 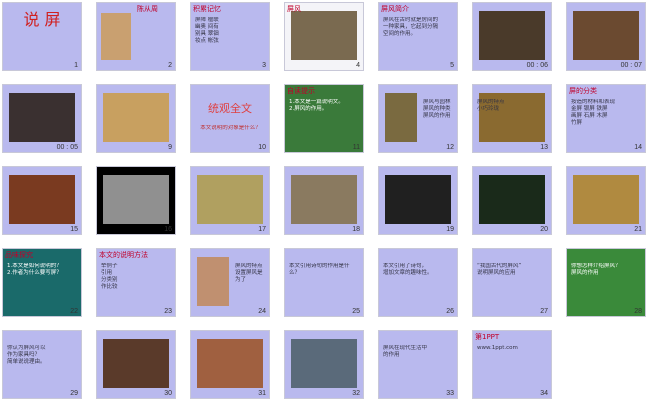 I want to click on slide-number: 16, so click(x=168, y=229).